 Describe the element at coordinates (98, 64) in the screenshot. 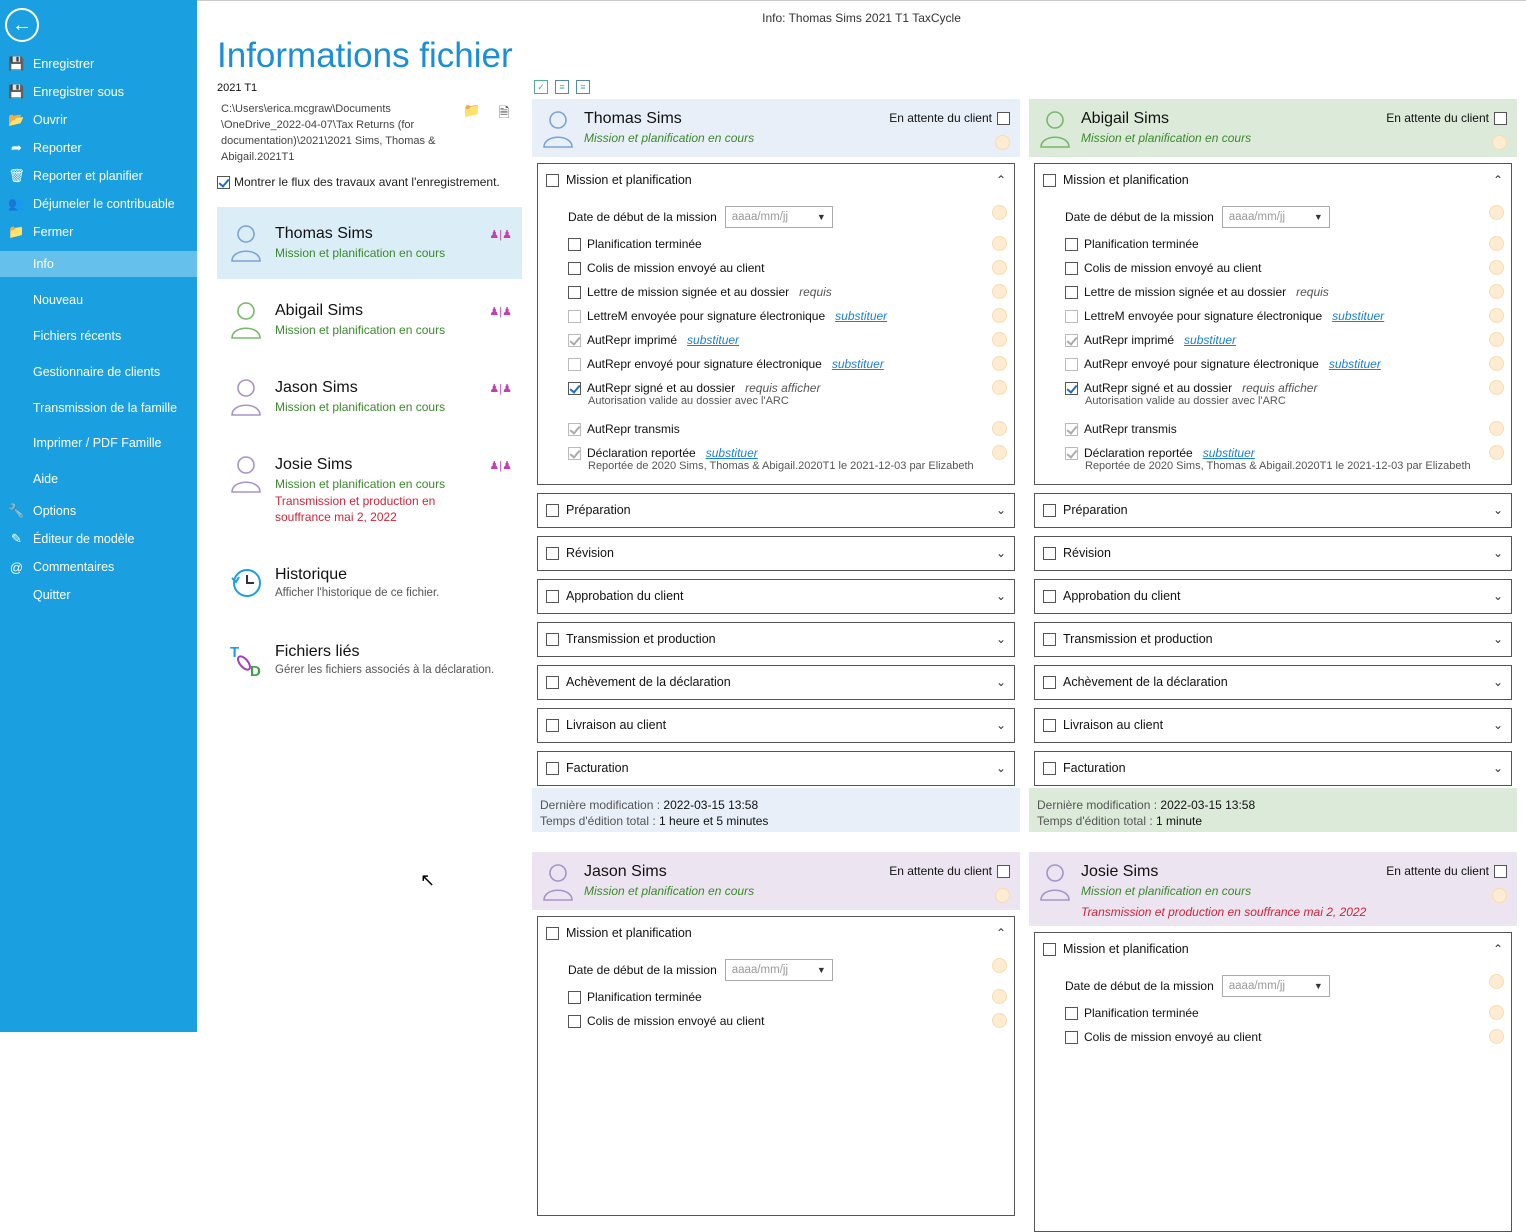

I see `sidebar-item: 💾 Enregistrer` at that location.